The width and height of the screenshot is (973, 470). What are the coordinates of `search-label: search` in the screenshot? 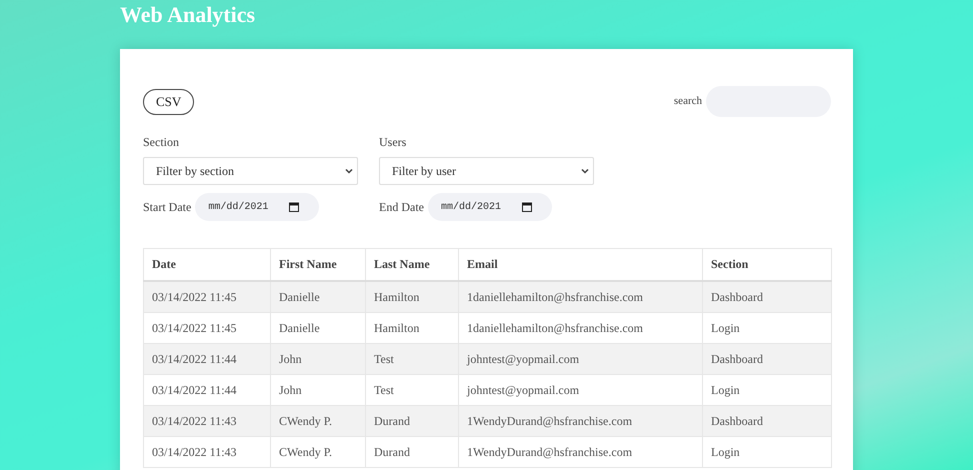 It's located at (688, 101).